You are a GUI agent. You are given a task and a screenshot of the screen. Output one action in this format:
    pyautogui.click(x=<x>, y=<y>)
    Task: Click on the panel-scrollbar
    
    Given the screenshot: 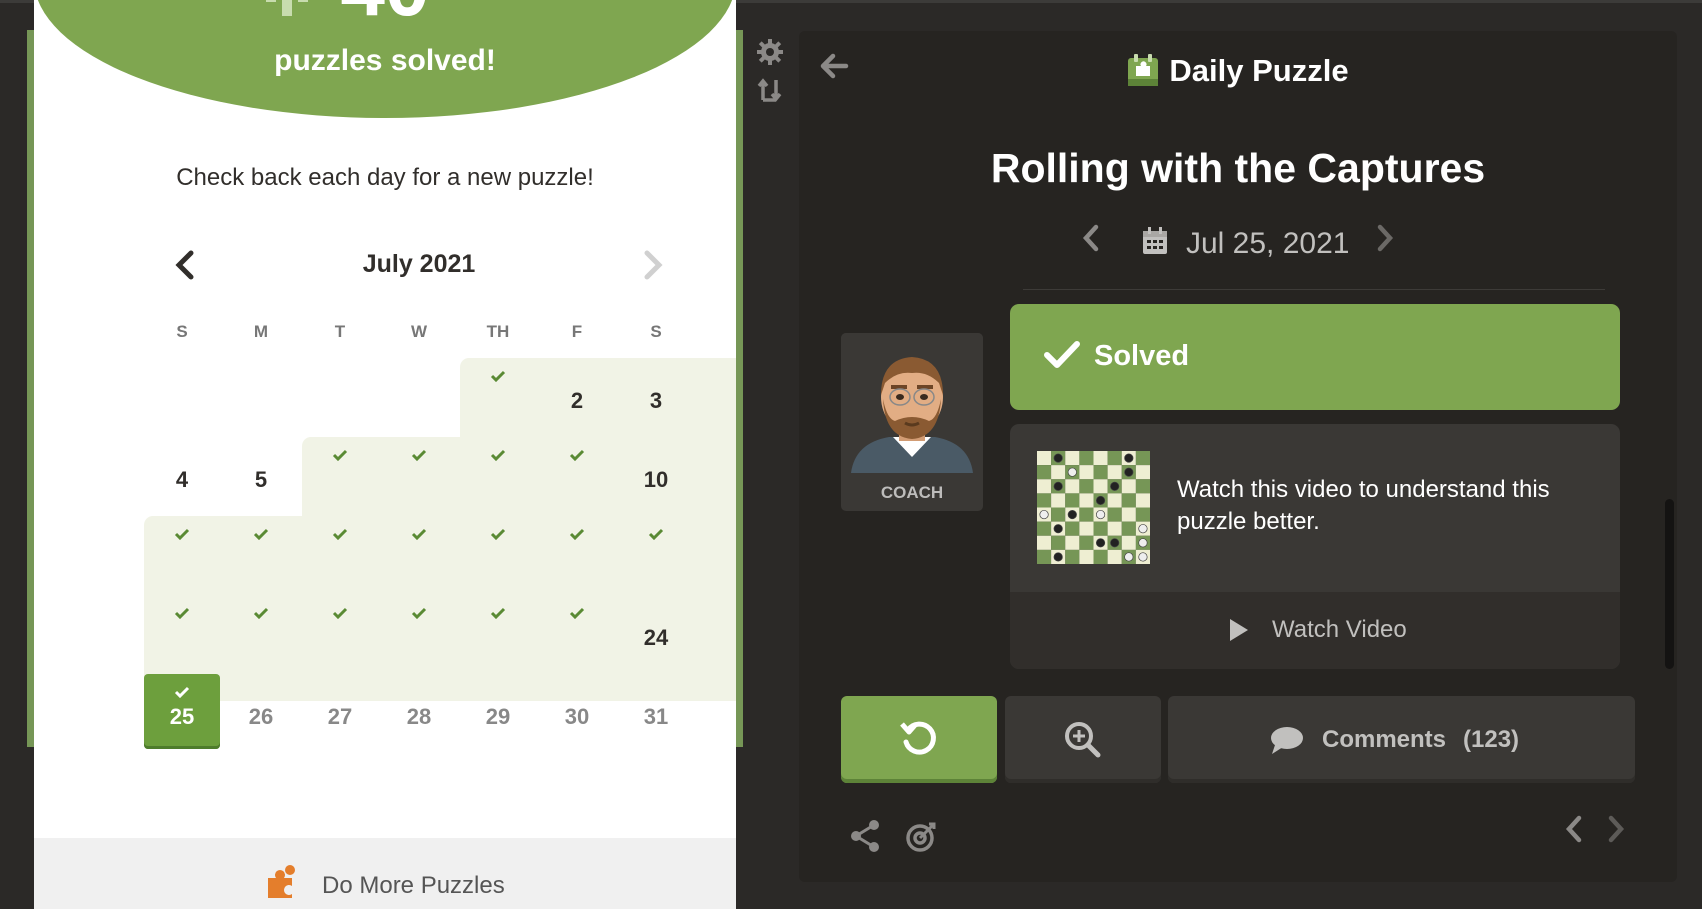 What is the action you would take?
    pyautogui.click(x=1669, y=584)
    